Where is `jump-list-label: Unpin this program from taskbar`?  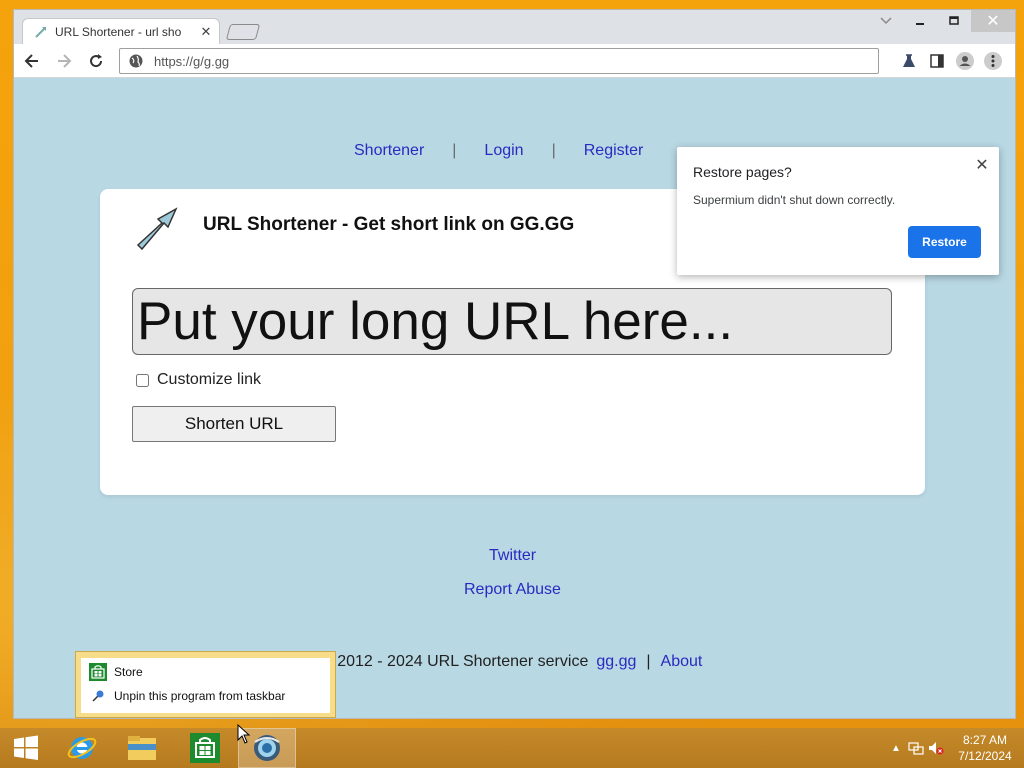
jump-list-label: Unpin this program from taskbar is located at coordinates (200, 696).